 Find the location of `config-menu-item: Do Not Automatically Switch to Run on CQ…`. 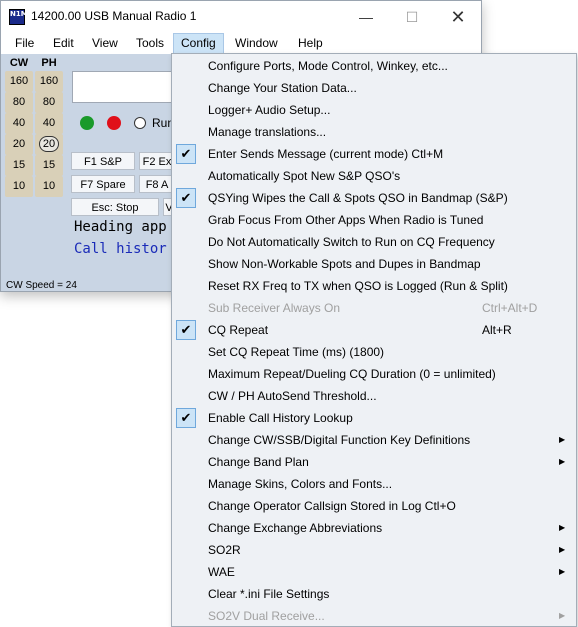

config-menu-item: Do Not Automatically Switch to Run on CQ… is located at coordinates (374, 242).